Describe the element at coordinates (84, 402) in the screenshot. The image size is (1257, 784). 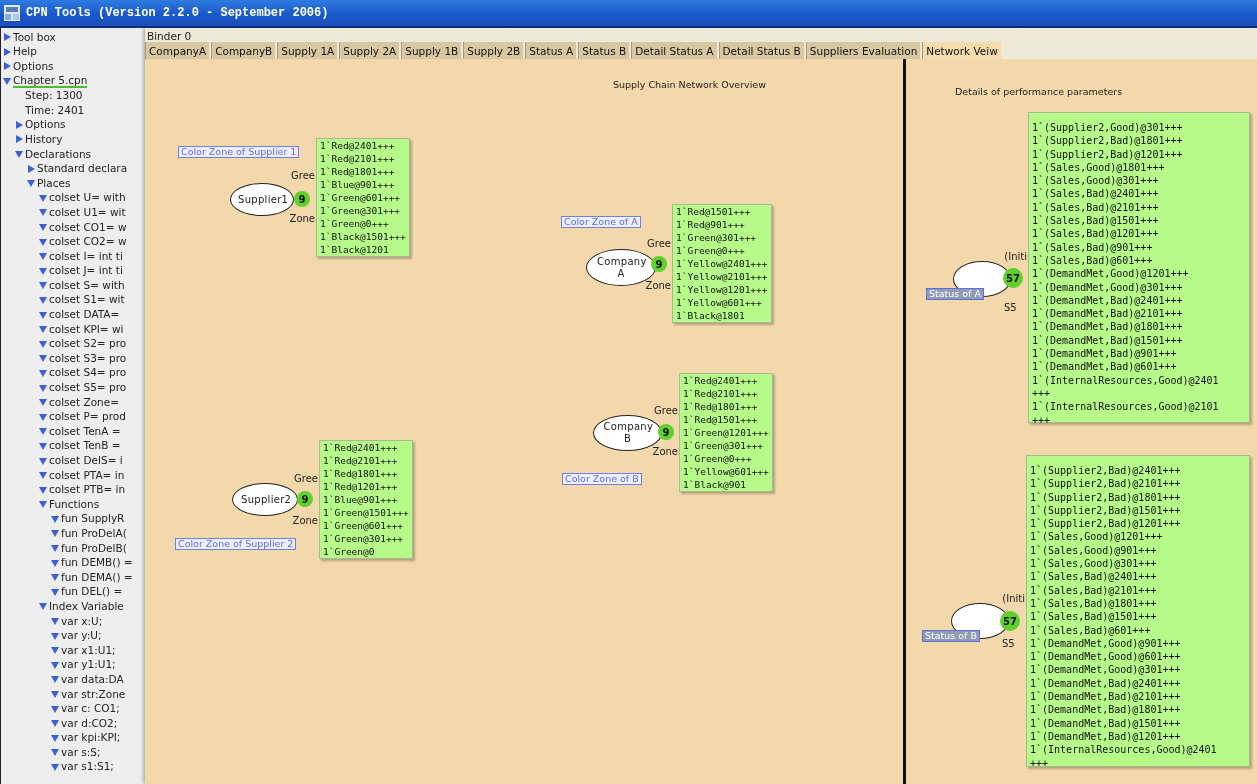
I see `tree-item: colset Zone=` at that location.